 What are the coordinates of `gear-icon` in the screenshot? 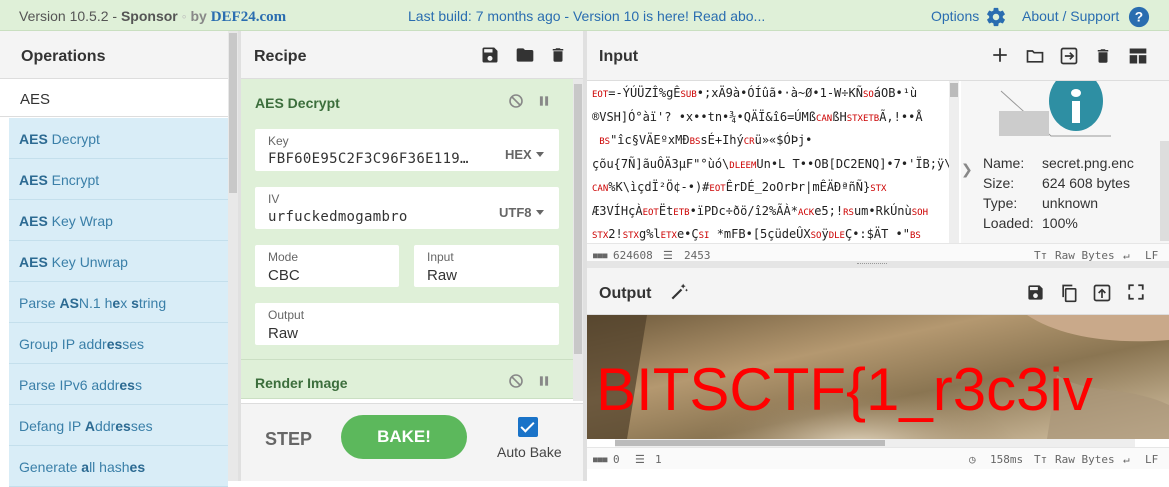 It's located at (996, 17).